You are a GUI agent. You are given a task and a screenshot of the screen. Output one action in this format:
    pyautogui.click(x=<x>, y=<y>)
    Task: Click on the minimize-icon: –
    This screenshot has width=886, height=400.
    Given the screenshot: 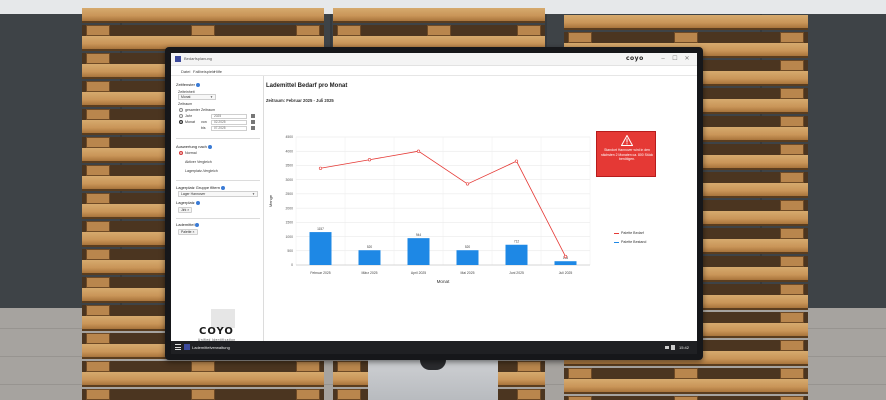 What is the action you would take?
    pyautogui.click(x=663, y=59)
    